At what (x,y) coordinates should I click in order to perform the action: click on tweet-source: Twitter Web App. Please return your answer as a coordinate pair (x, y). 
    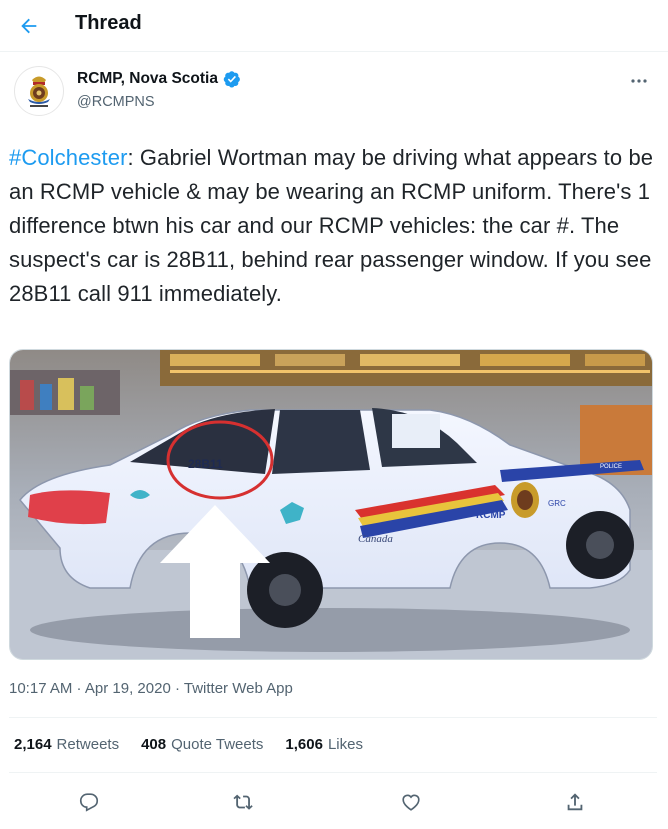
    Looking at the image, I should click on (238, 688).